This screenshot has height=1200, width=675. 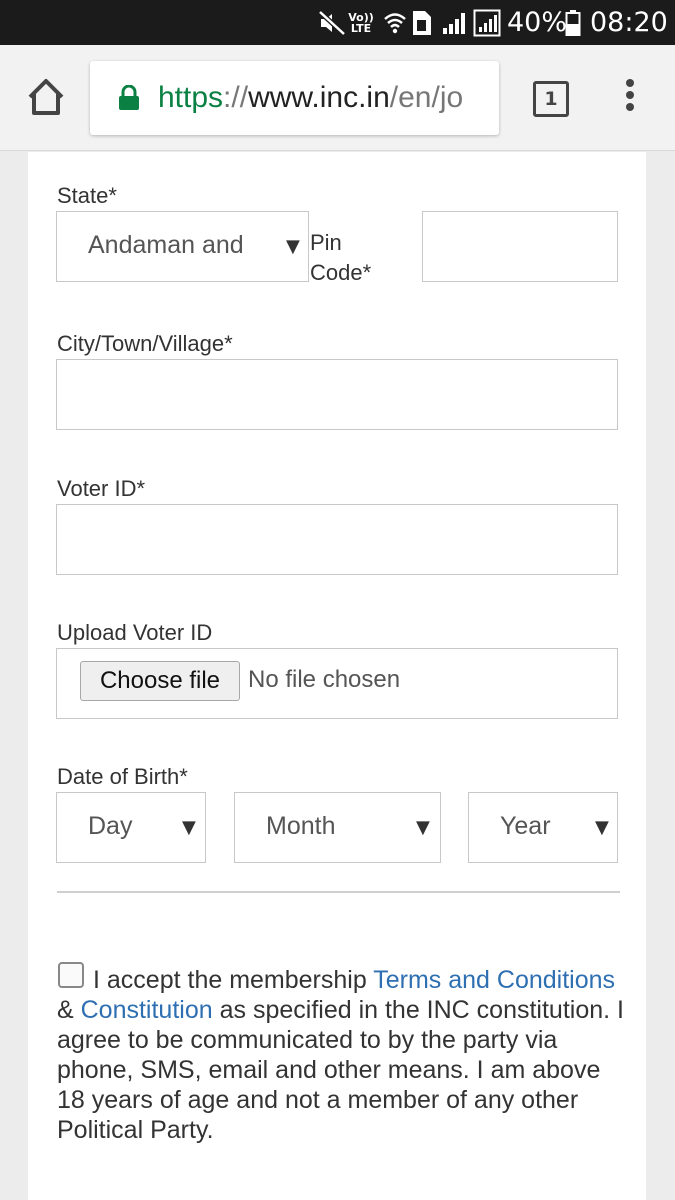 I want to click on volte-label: Vo)) LTE, so click(x=361, y=22).